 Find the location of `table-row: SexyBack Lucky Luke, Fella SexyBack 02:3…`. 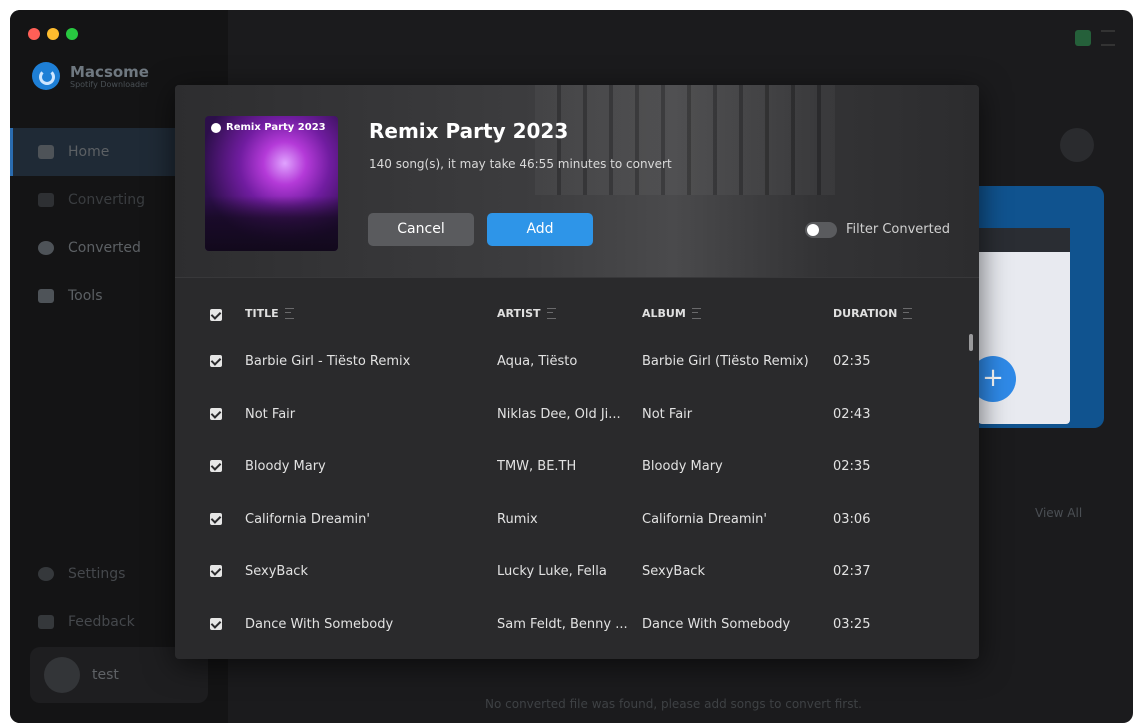

table-row: SexyBack Lucky Luke, Fella SexyBack 02:3… is located at coordinates (577, 571).